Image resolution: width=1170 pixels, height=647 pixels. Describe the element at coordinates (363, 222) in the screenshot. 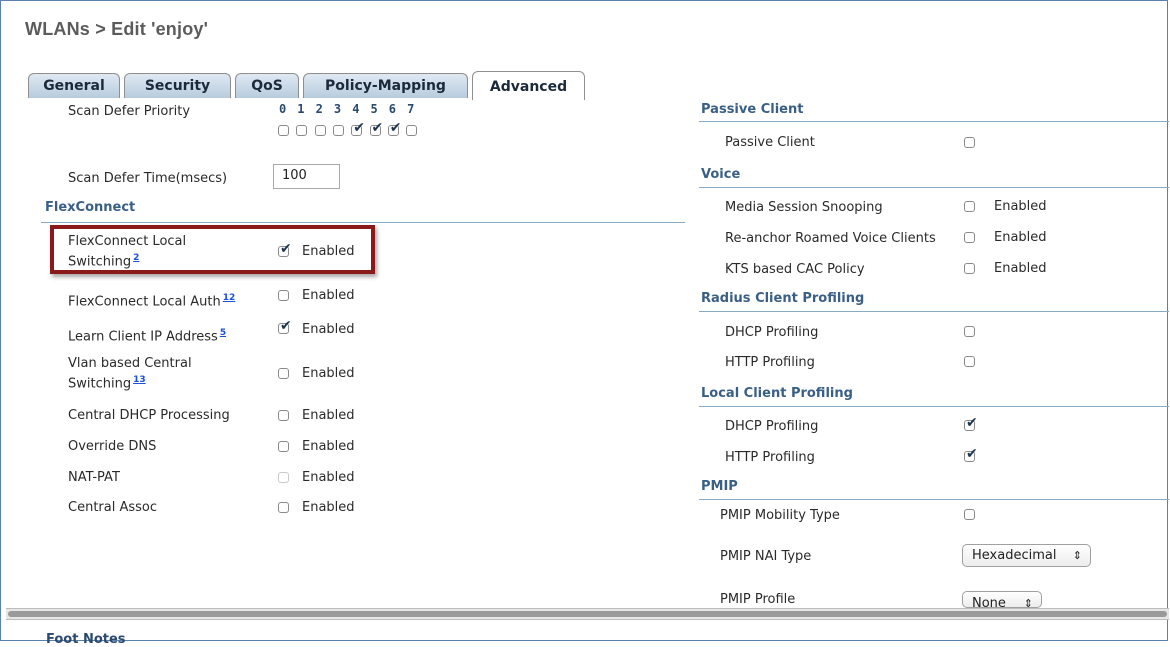

I see `flexconnect-divider` at that location.